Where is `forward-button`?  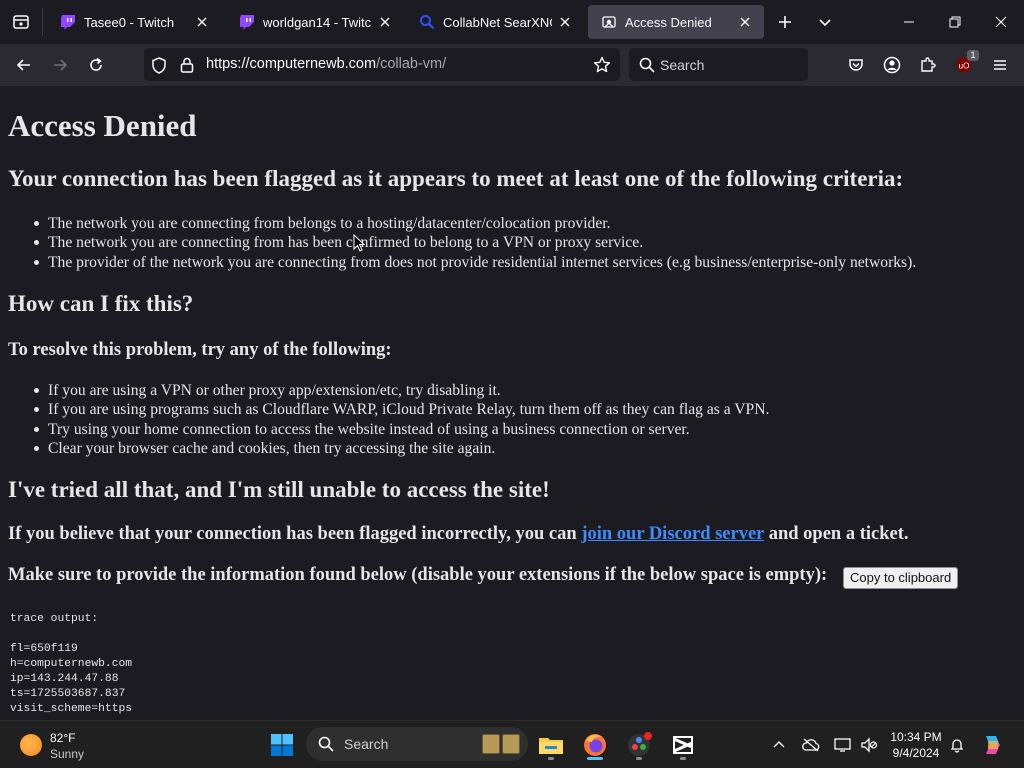 forward-button is located at coordinates (60, 65).